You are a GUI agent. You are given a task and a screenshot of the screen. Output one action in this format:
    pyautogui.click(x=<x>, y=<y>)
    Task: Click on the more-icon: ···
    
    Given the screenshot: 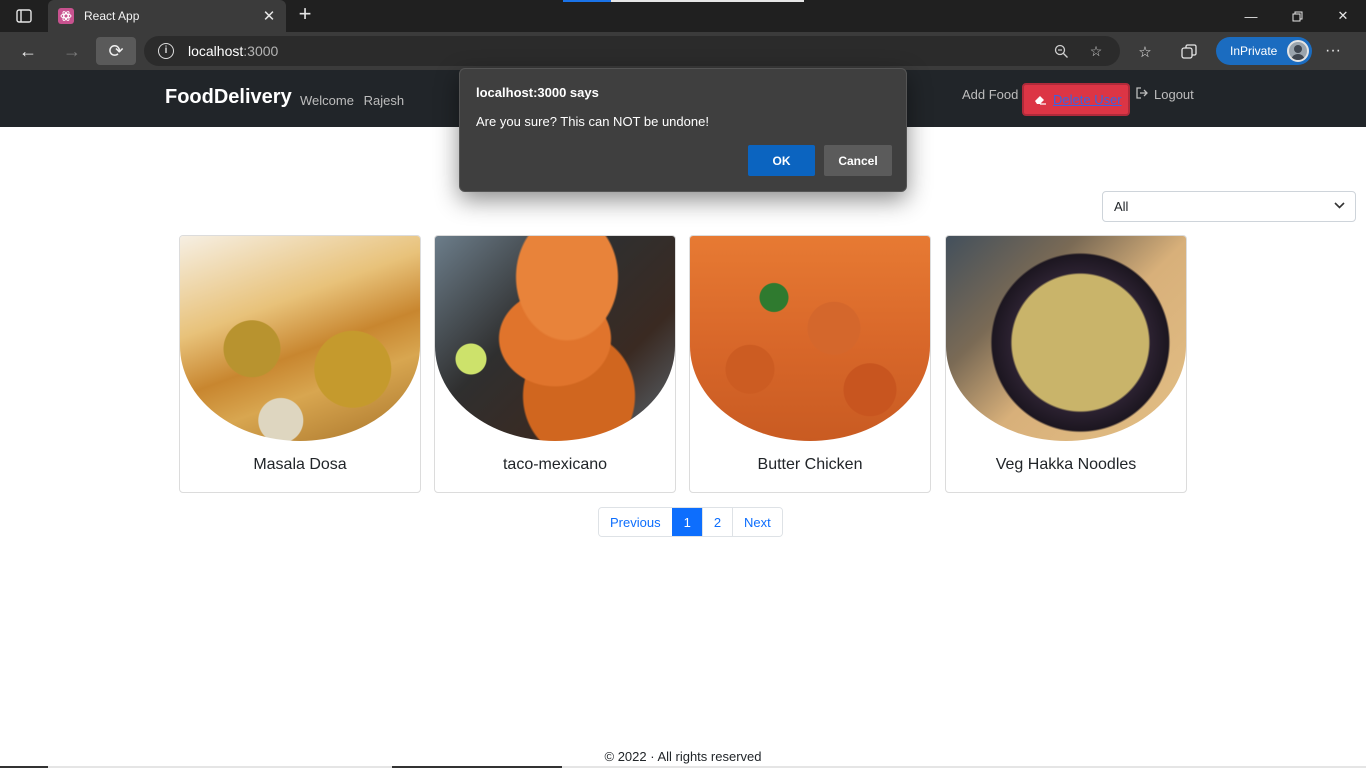 What is the action you would take?
    pyautogui.click(x=1333, y=51)
    